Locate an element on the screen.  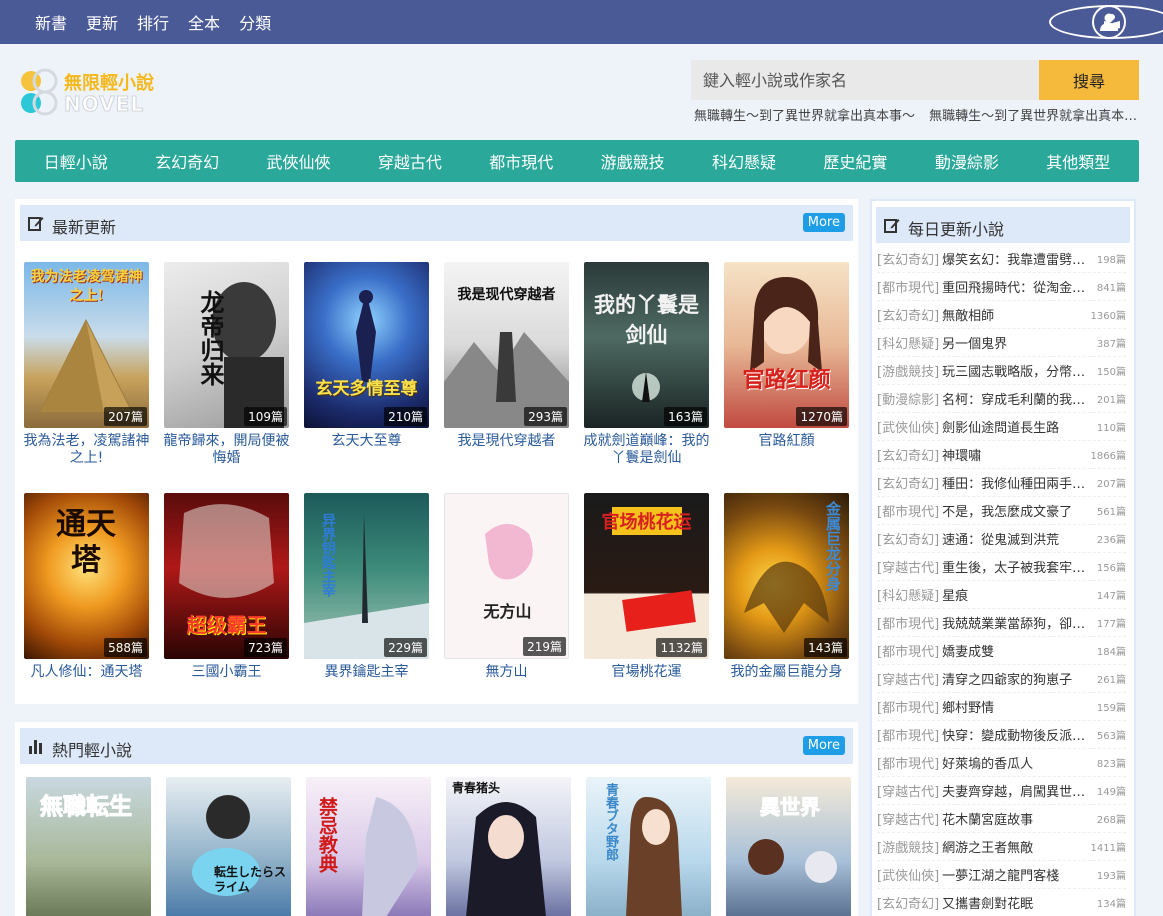
list-item: [穿越古代] 夫妻齊穿越，肩闖異世… 149篇 is located at coordinates (1001, 791).